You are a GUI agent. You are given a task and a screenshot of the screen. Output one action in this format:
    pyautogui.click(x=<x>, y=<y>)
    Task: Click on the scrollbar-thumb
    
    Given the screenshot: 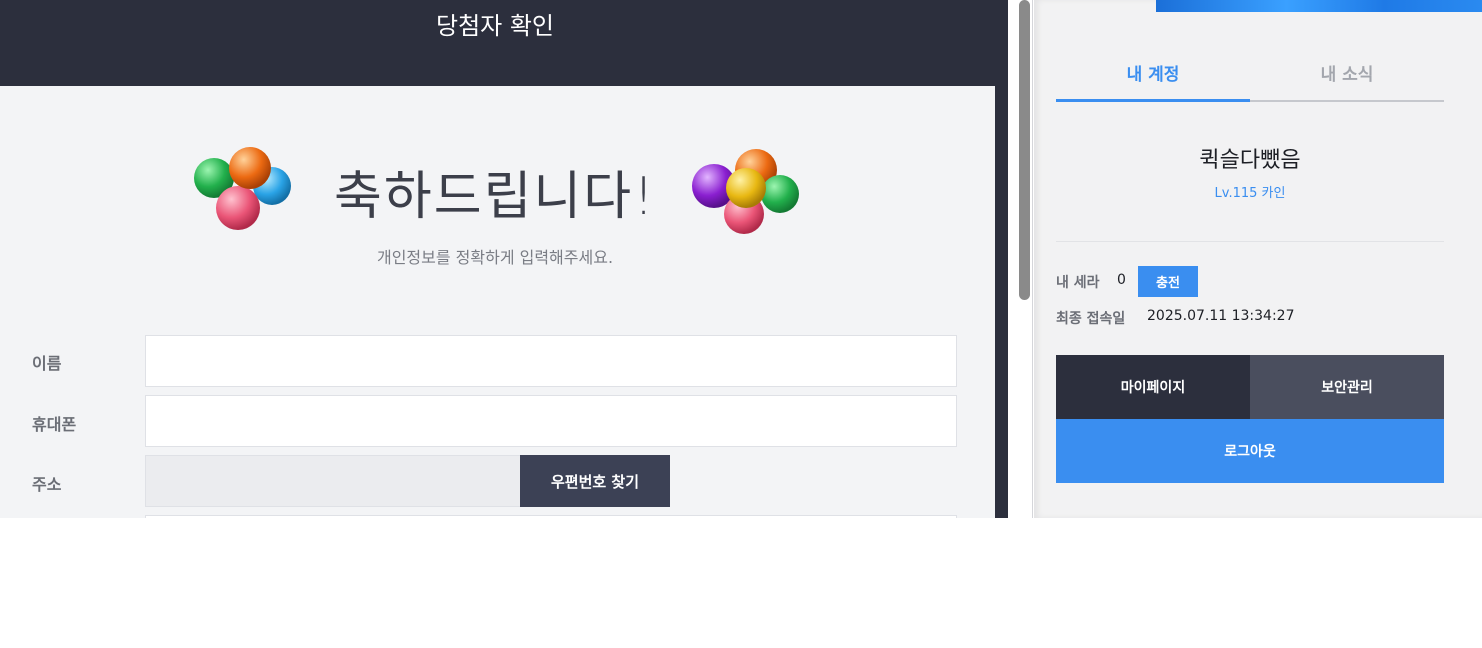 What is the action you would take?
    pyautogui.click(x=1024, y=150)
    